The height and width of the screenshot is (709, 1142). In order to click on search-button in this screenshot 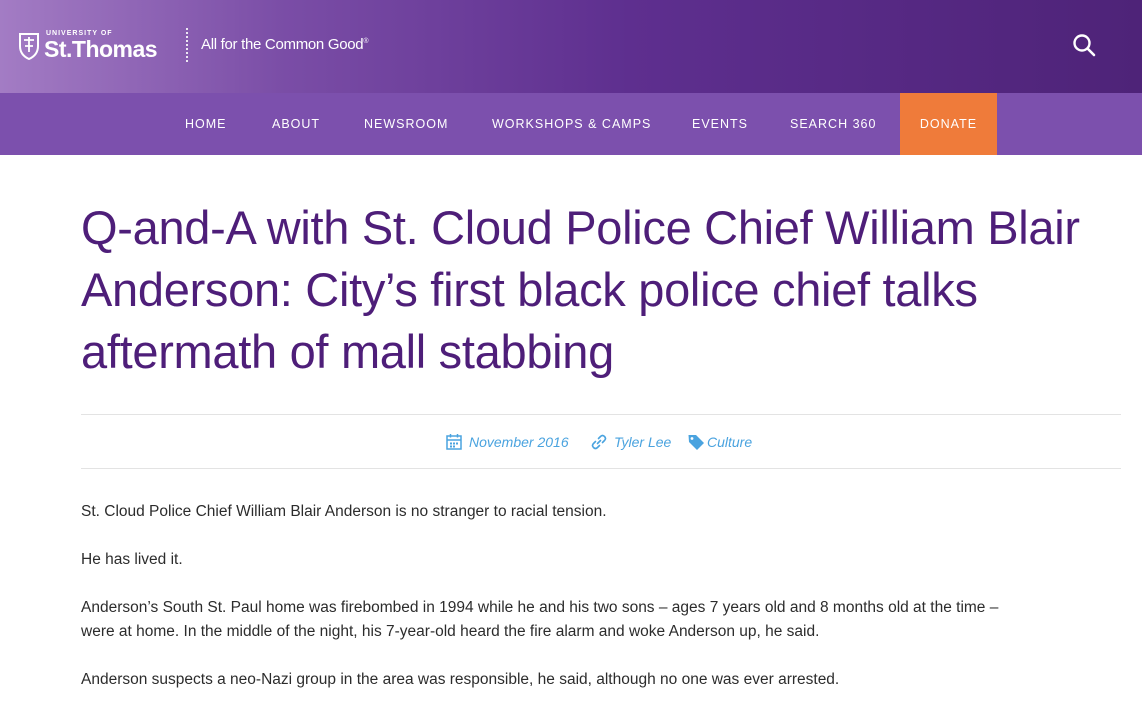, I will do `click(1084, 45)`.